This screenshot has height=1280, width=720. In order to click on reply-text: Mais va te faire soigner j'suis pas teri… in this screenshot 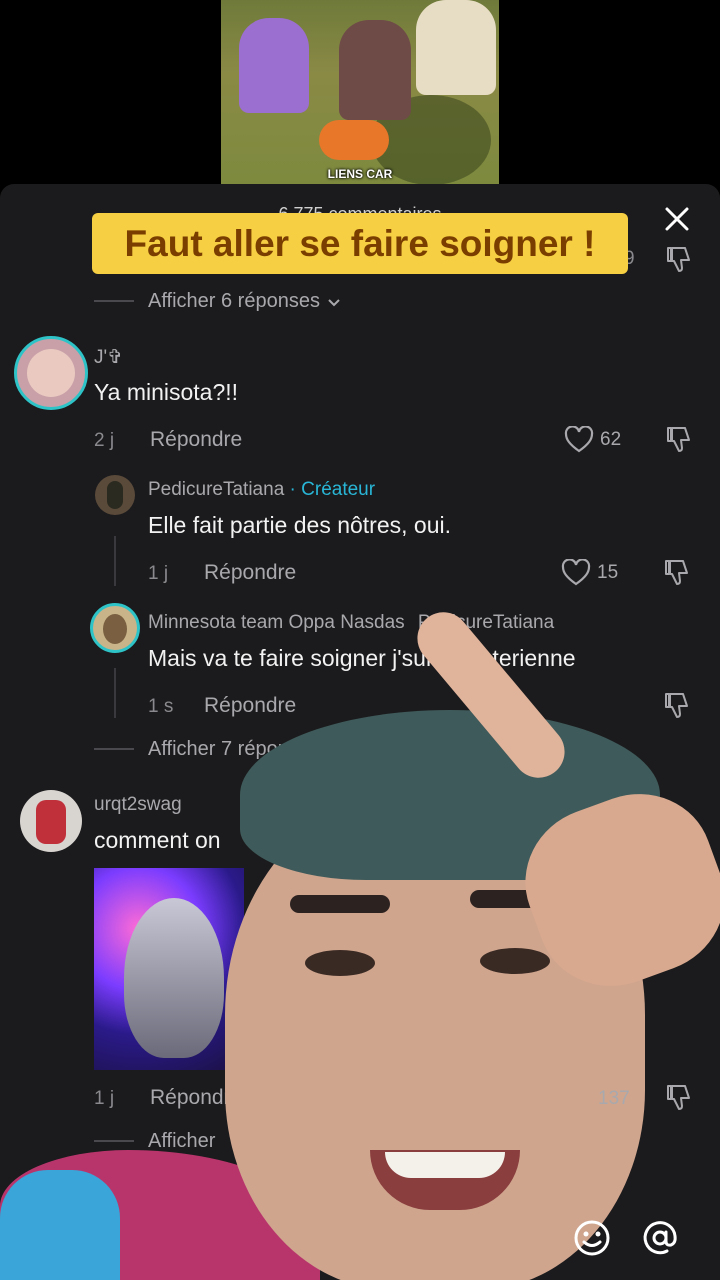, I will do `click(362, 658)`.